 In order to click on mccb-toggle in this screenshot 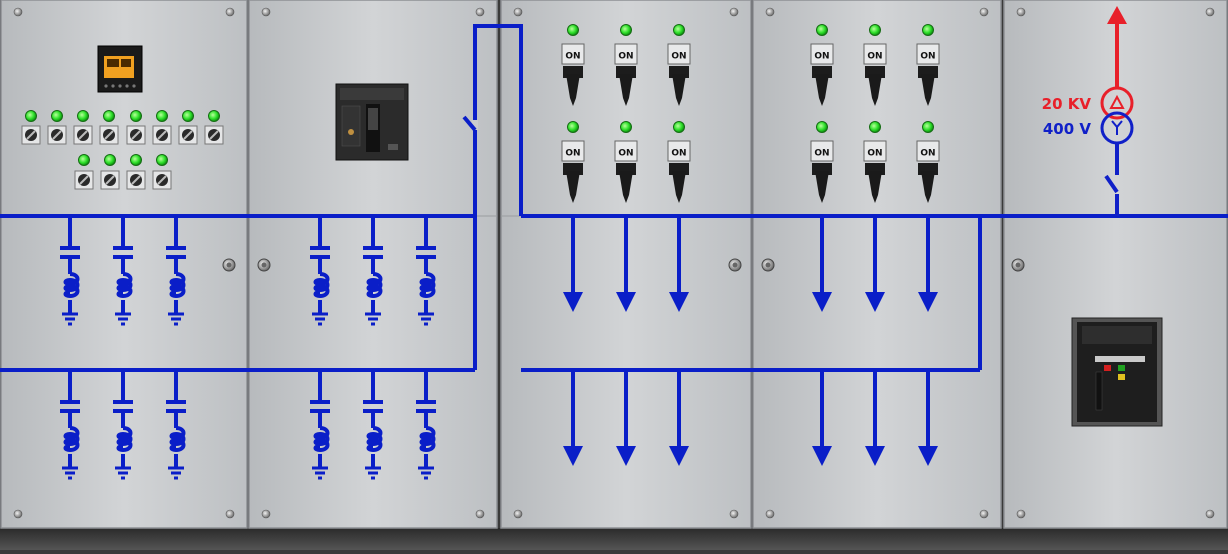, I will do `click(373, 119)`.